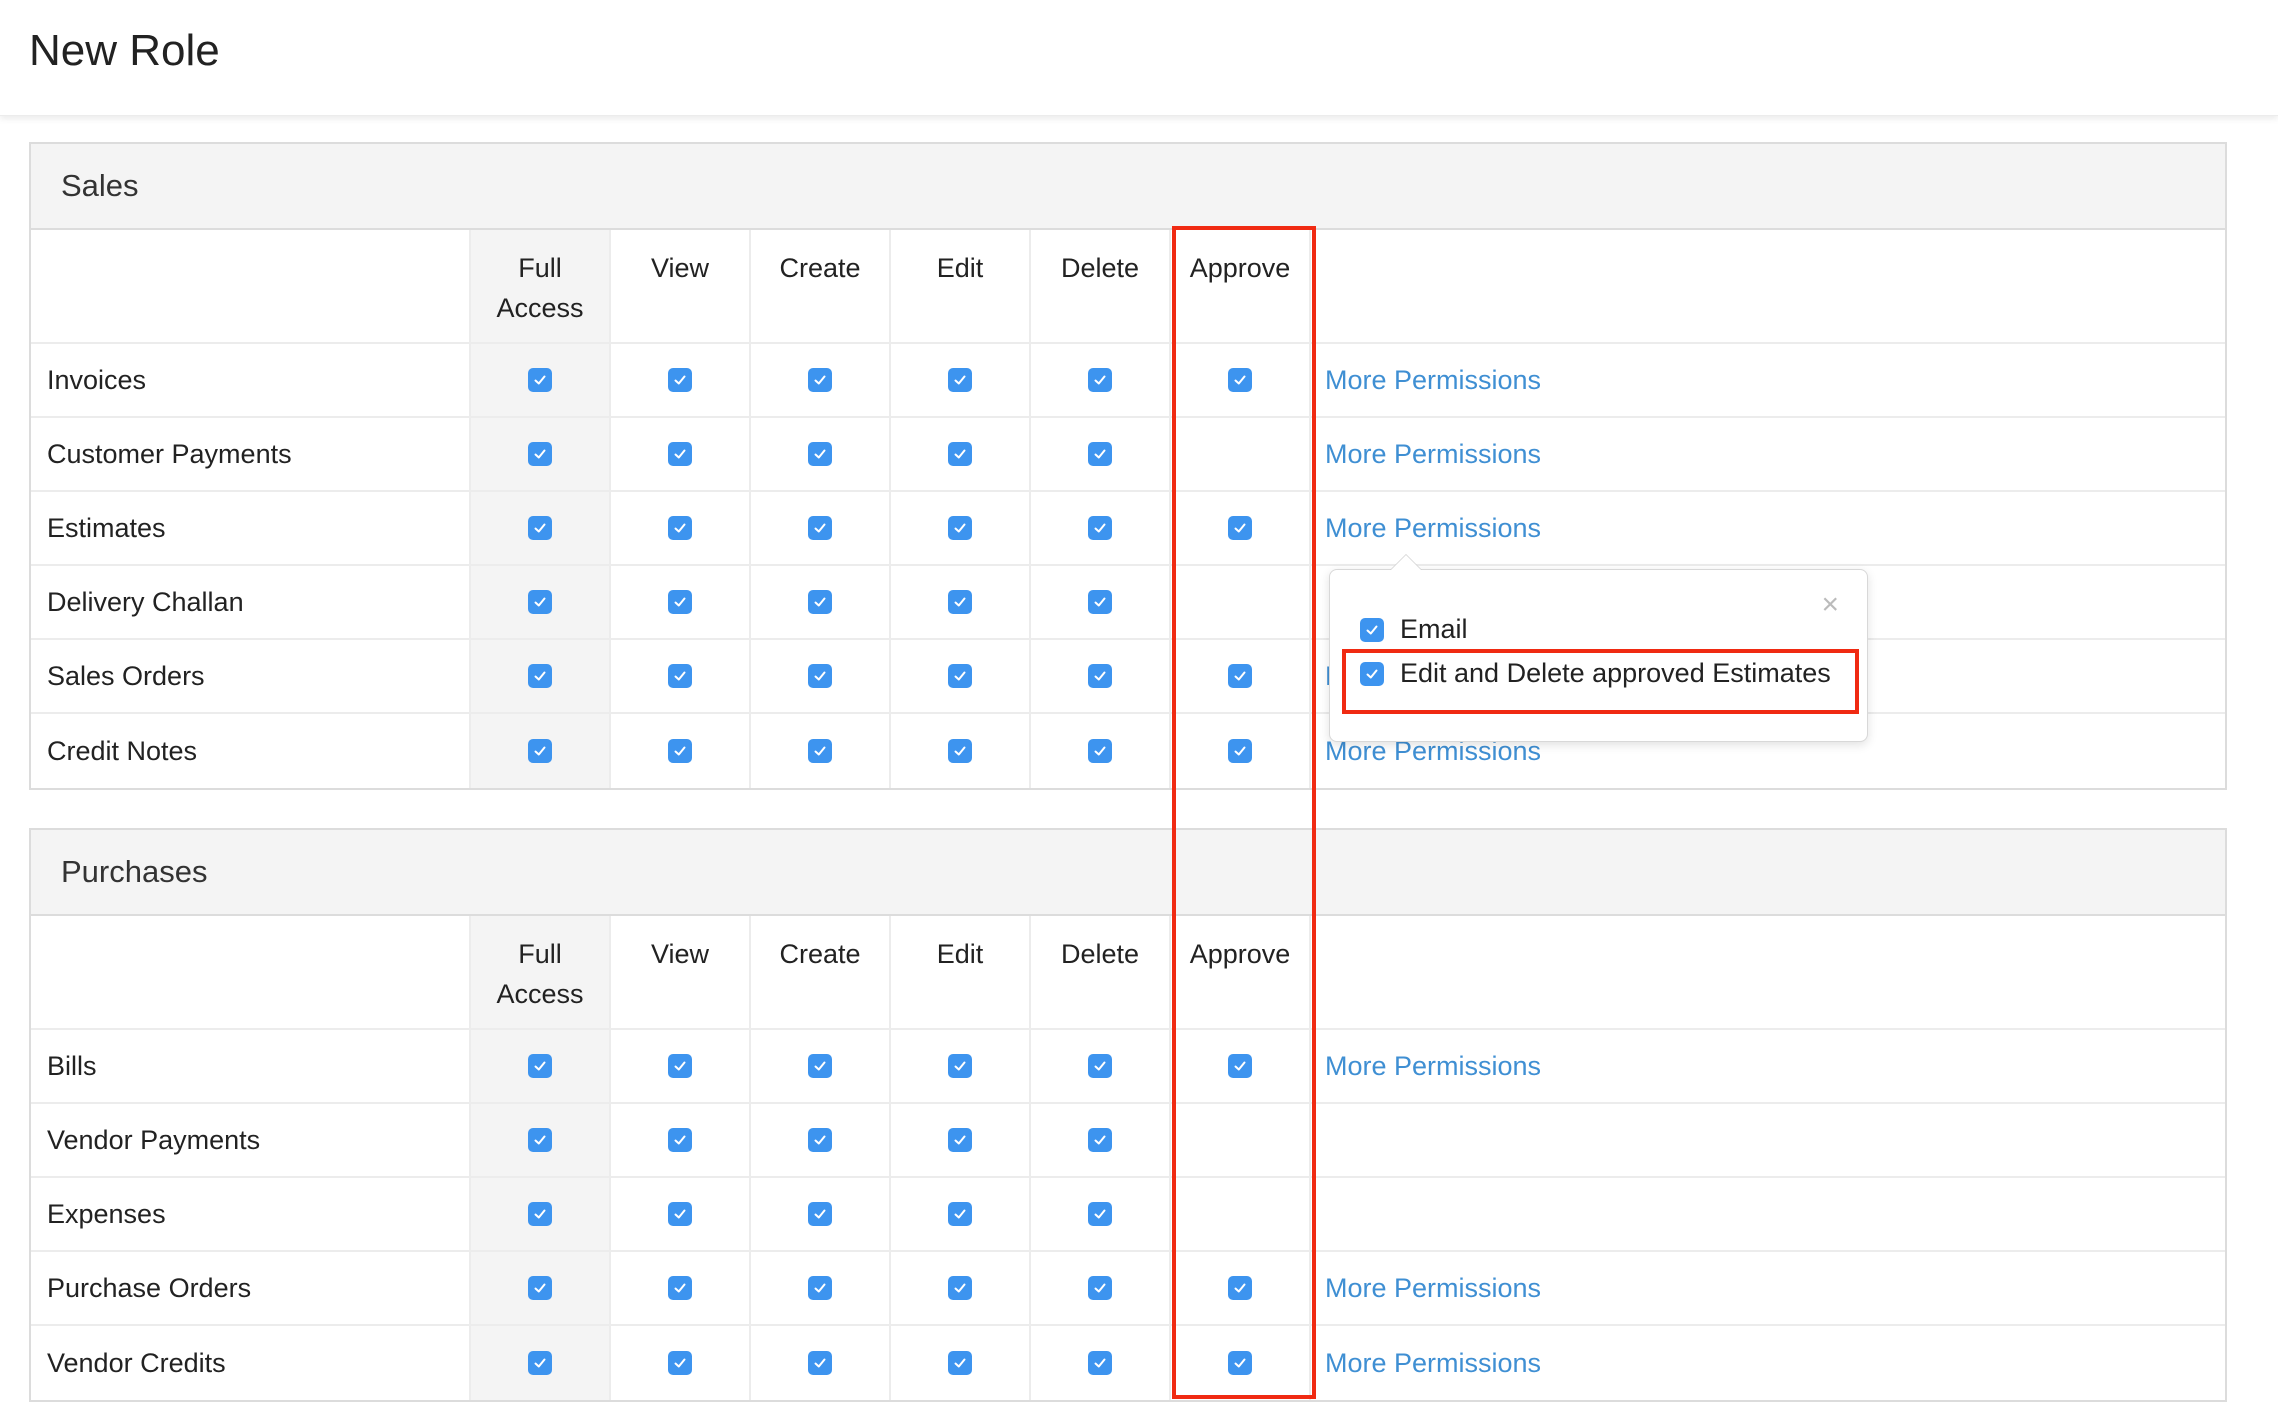 The height and width of the screenshot is (1422, 2278). What do you see at coordinates (1768, 380) in the screenshot?
I see `more-cell: More Permissions` at bounding box center [1768, 380].